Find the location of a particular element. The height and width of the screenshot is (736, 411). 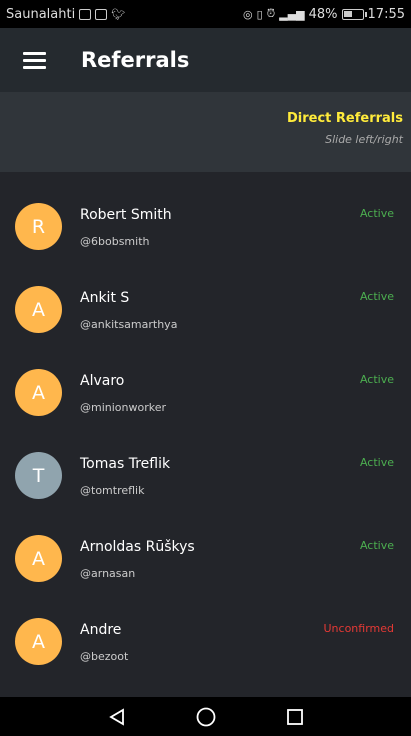

recents-button is located at coordinates (295, 717).